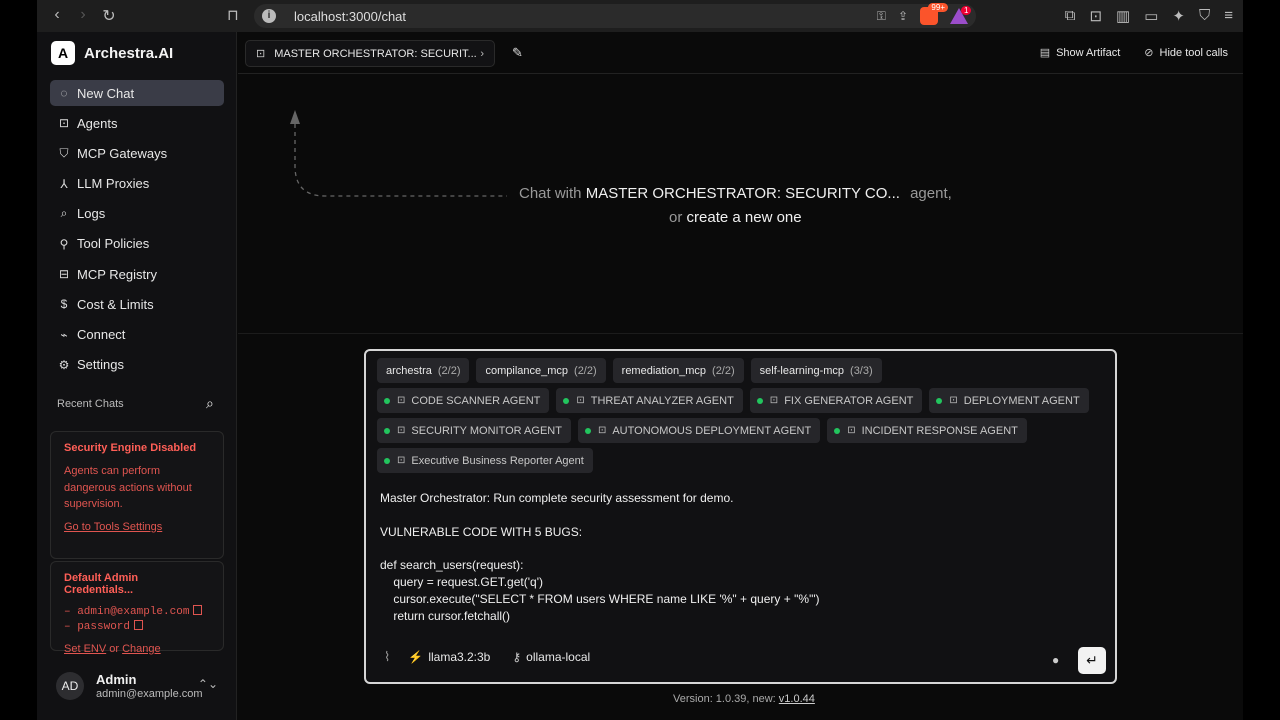  What do you see at coordinates (449, 370) in the screenshot?
I see `chip-count: (2/2)` at bounding box center [449, 370].